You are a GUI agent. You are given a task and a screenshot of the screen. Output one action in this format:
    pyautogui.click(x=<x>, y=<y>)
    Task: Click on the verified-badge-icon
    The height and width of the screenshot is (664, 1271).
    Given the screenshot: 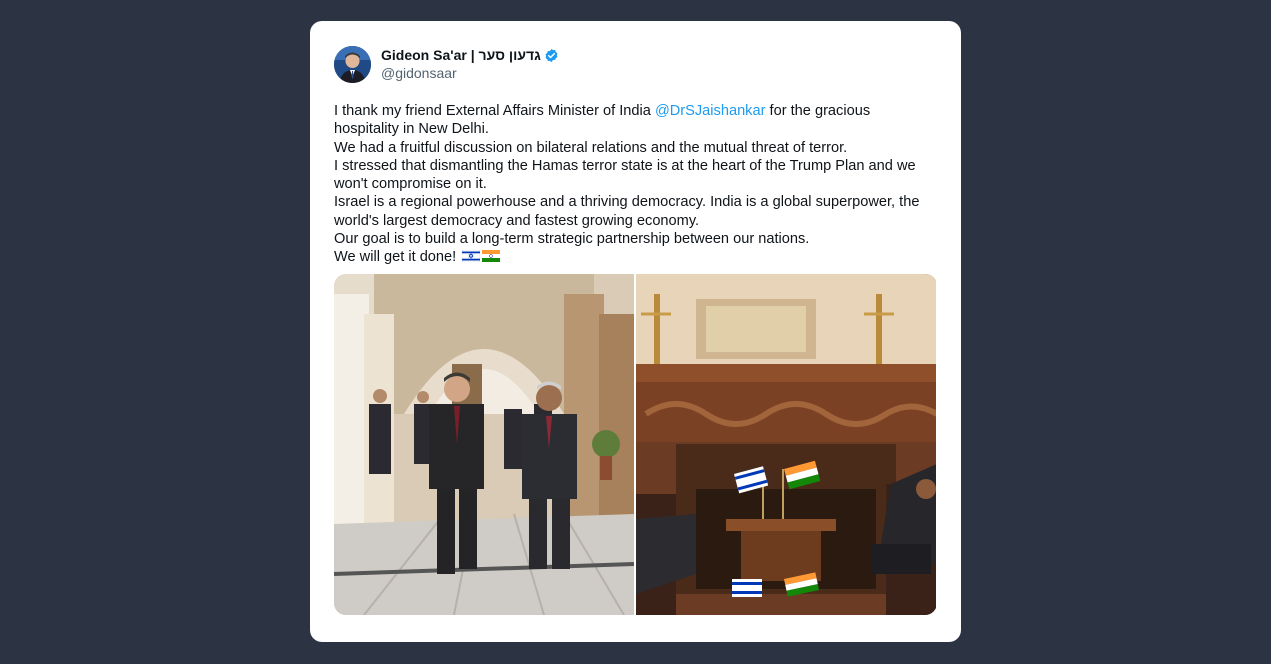 What is the action you would take?
    pyautogui.click(x=551, y=55)
    